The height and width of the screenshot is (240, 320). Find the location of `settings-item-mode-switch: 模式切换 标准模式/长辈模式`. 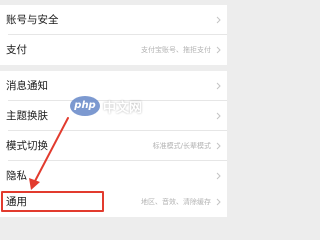

settings-item-mode-switch: 模式切换 标准模式/长辈模式 is located at coordinates (113, 146).